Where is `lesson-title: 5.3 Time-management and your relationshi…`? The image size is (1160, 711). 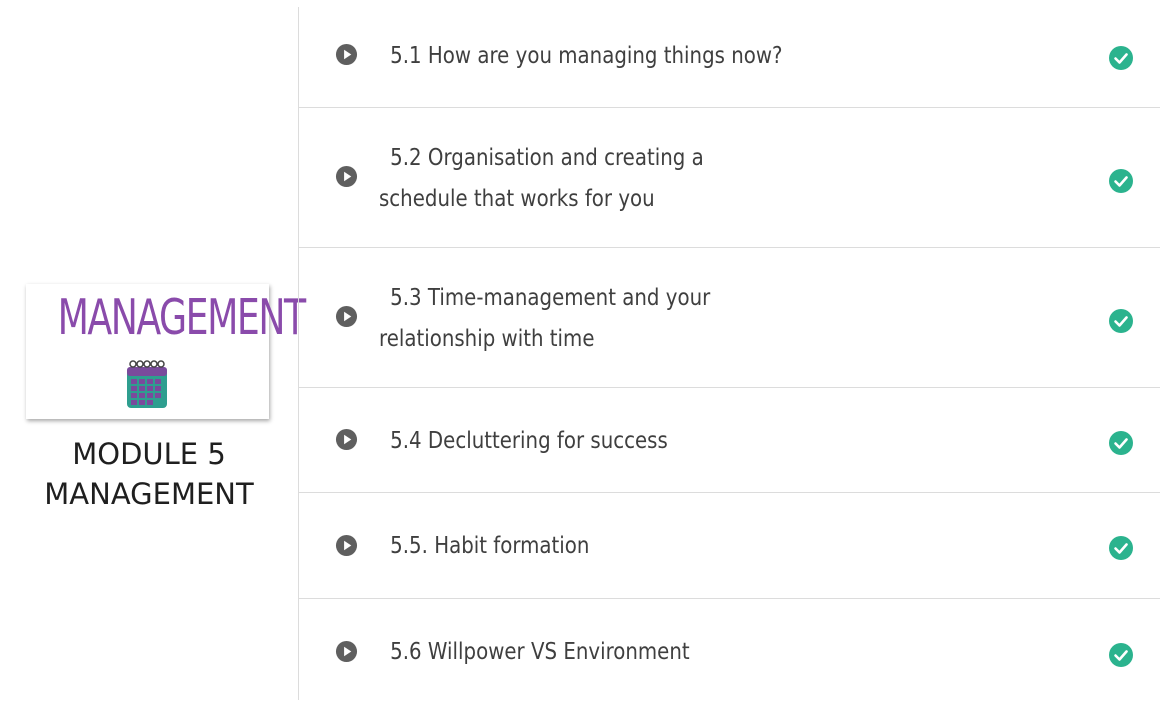 lesson-title: 5.3 Time-management and your relationshi… is located at coordinates (585, 319).